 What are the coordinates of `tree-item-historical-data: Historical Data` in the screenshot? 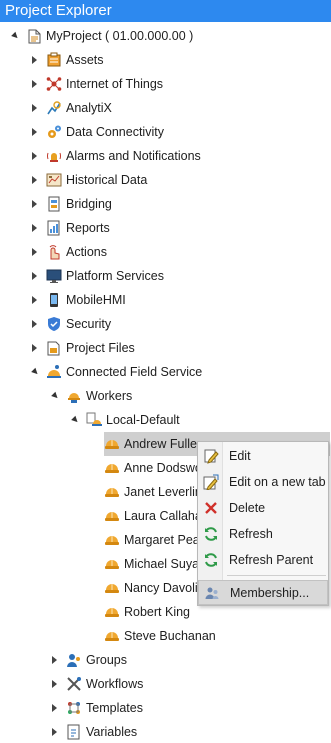 It's located at (87, 180).